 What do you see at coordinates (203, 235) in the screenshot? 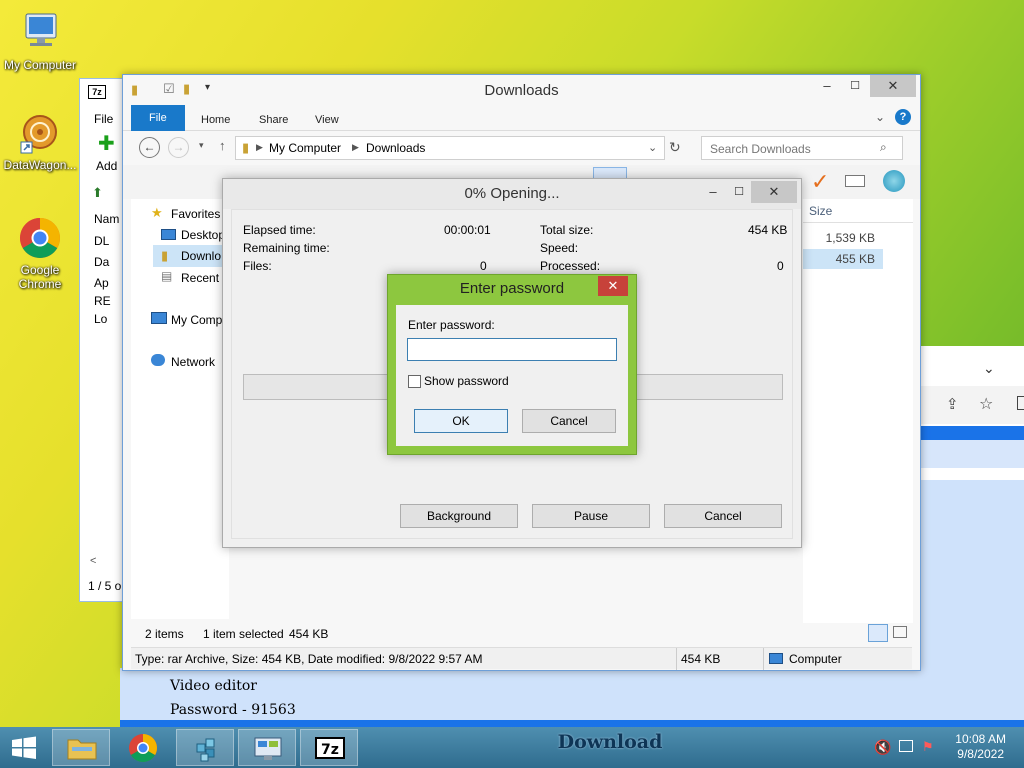
I see `nav-desktop: Desktop` at bounding box center [203, 235].